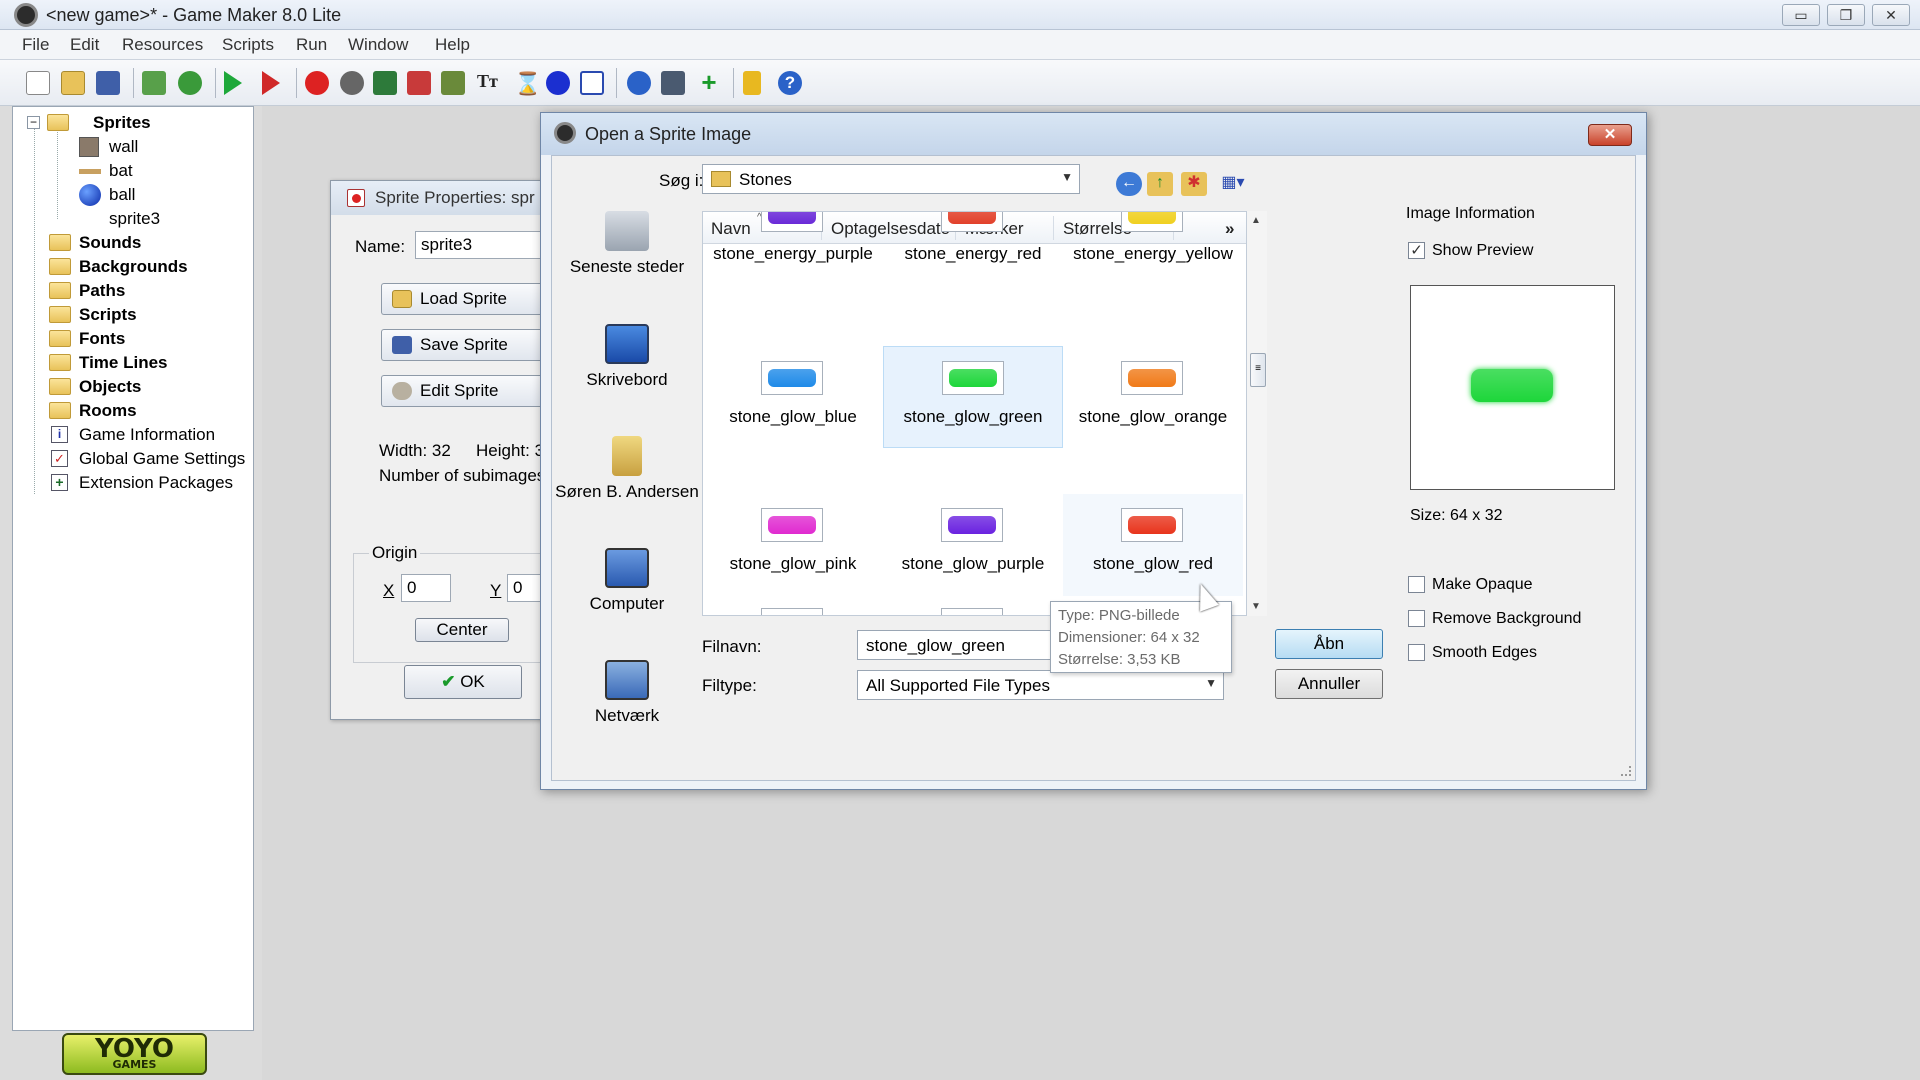  What do you see at coordinates (462, 630) in the screenshot?
I see `center-button: Center` at bounding box center [462, 630].